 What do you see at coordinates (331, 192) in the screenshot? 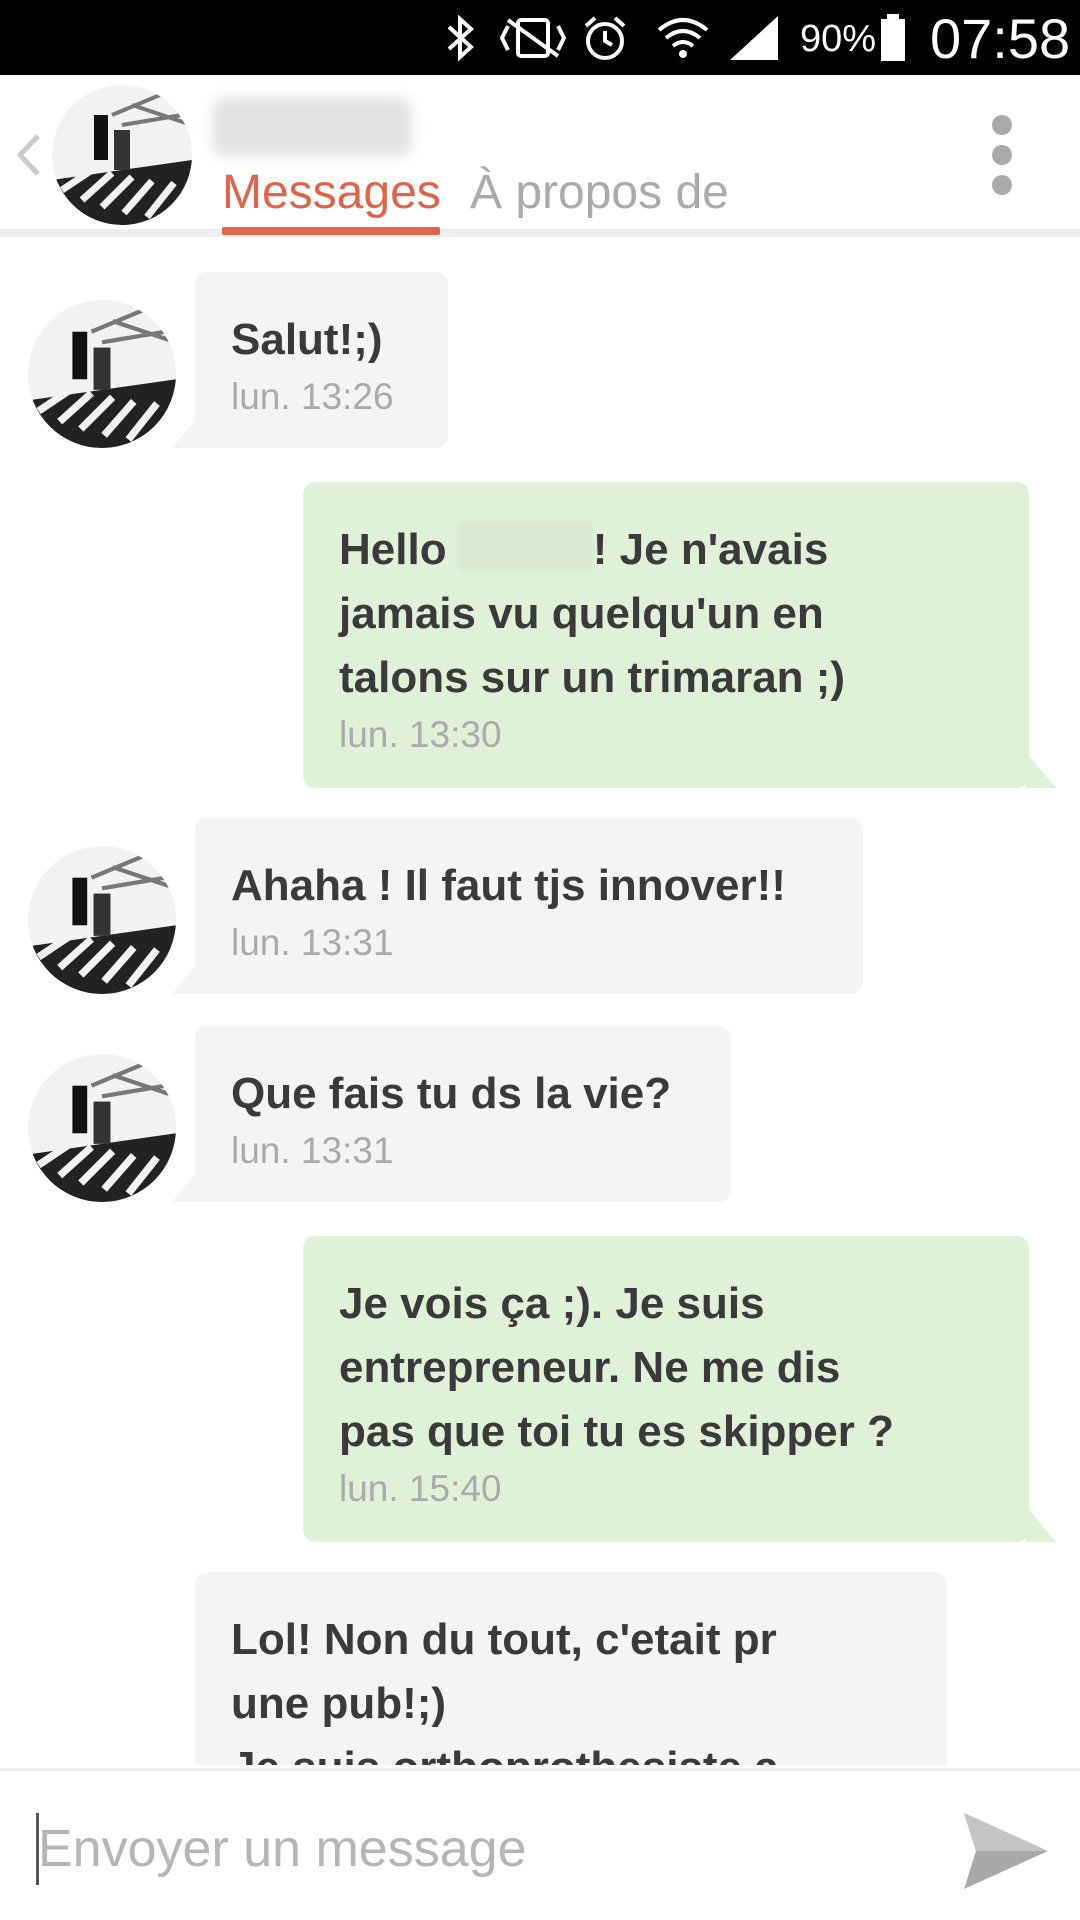
I see `tab-messages: Messages` at bounding box center [331, 192].